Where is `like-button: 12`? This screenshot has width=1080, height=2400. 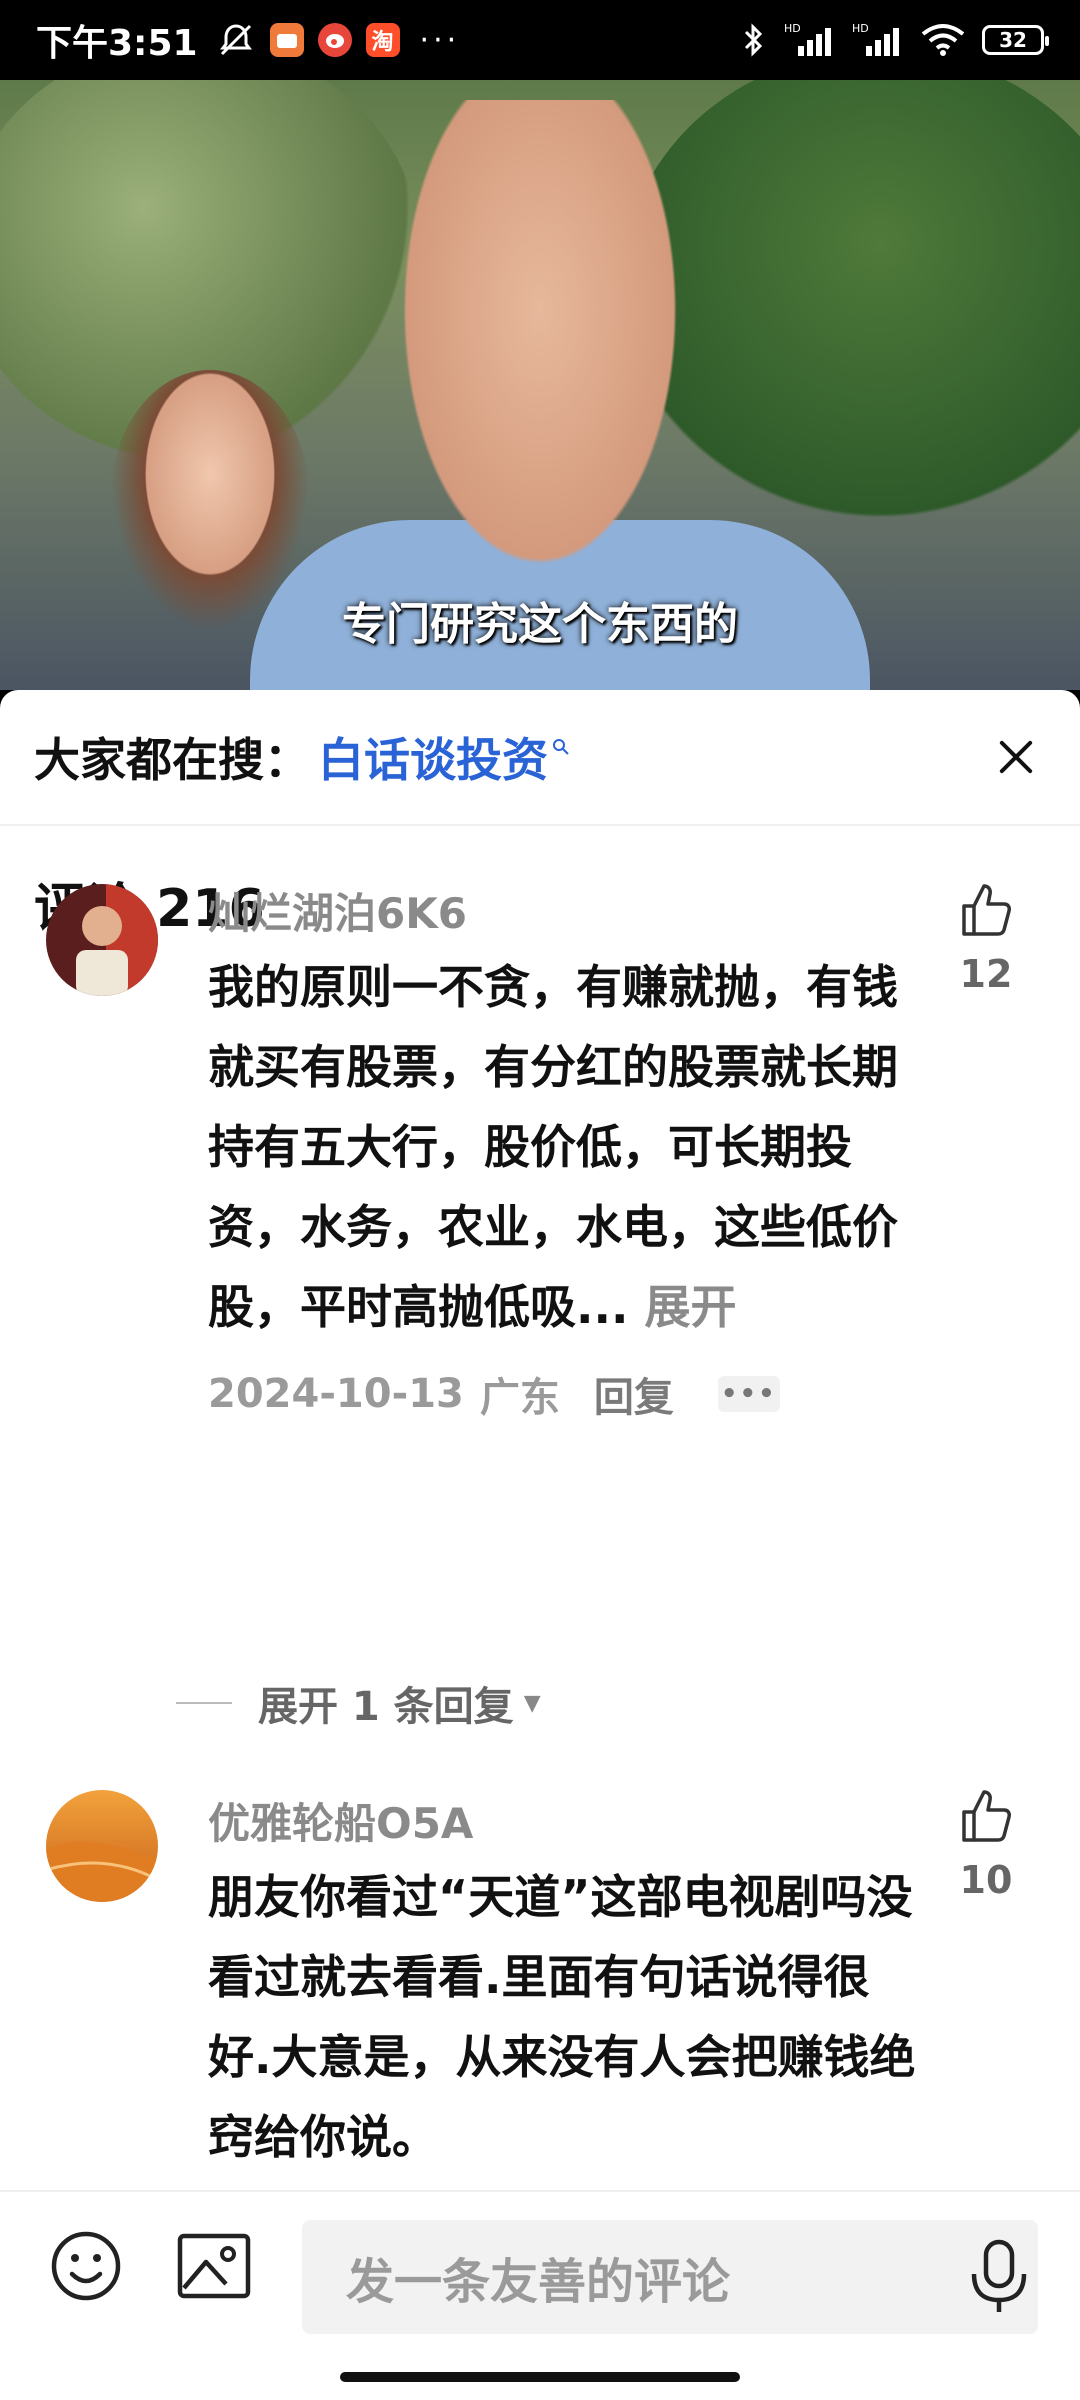
like-button: 12 is located at coordinates (986, 938).